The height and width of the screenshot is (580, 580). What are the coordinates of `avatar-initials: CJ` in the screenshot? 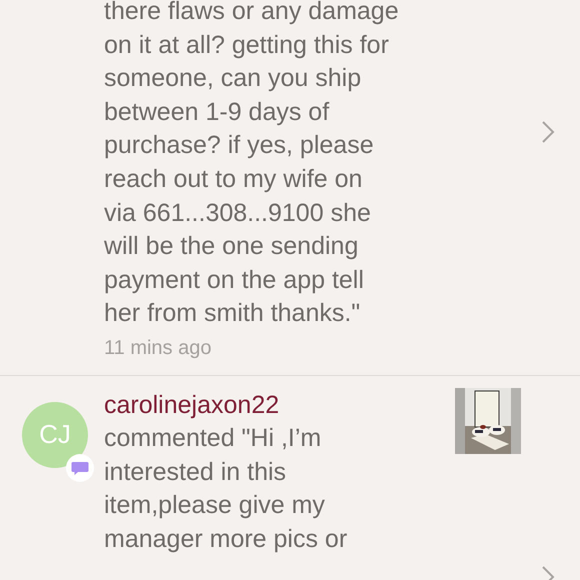 It's located at (55, 434).